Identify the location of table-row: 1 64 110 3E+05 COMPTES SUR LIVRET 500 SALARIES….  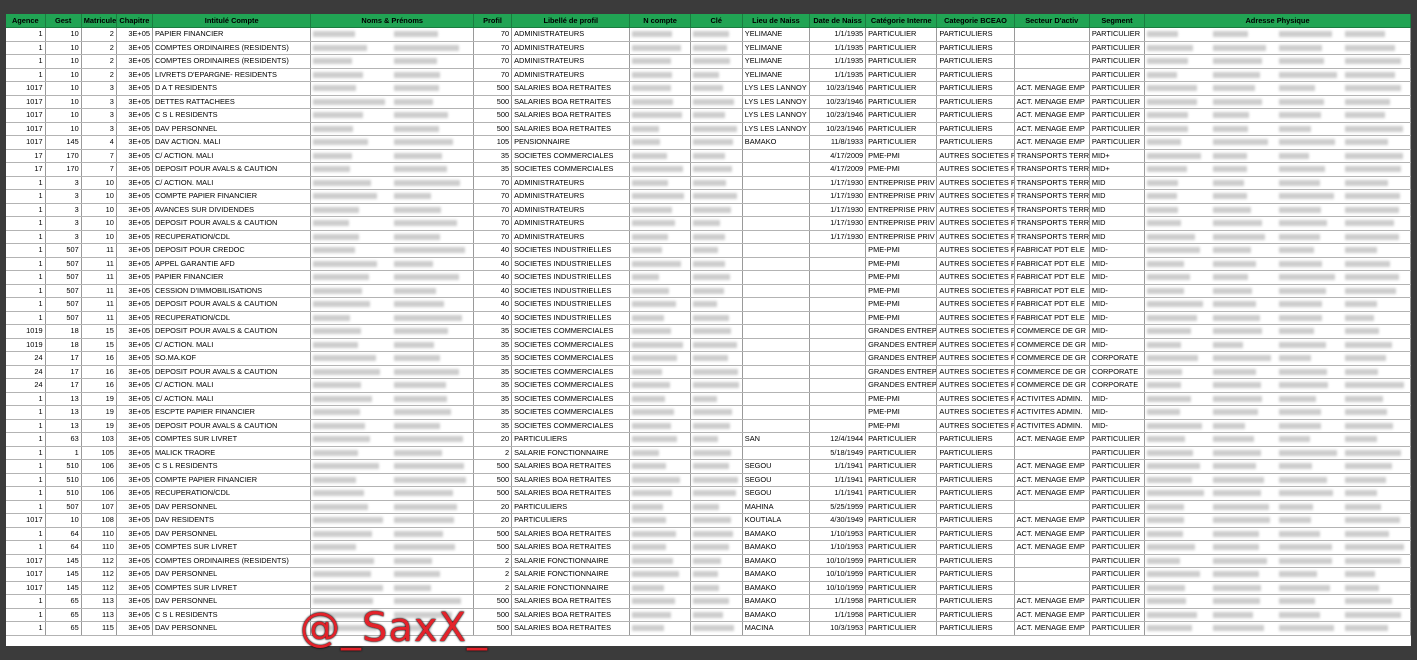
(708, 547).